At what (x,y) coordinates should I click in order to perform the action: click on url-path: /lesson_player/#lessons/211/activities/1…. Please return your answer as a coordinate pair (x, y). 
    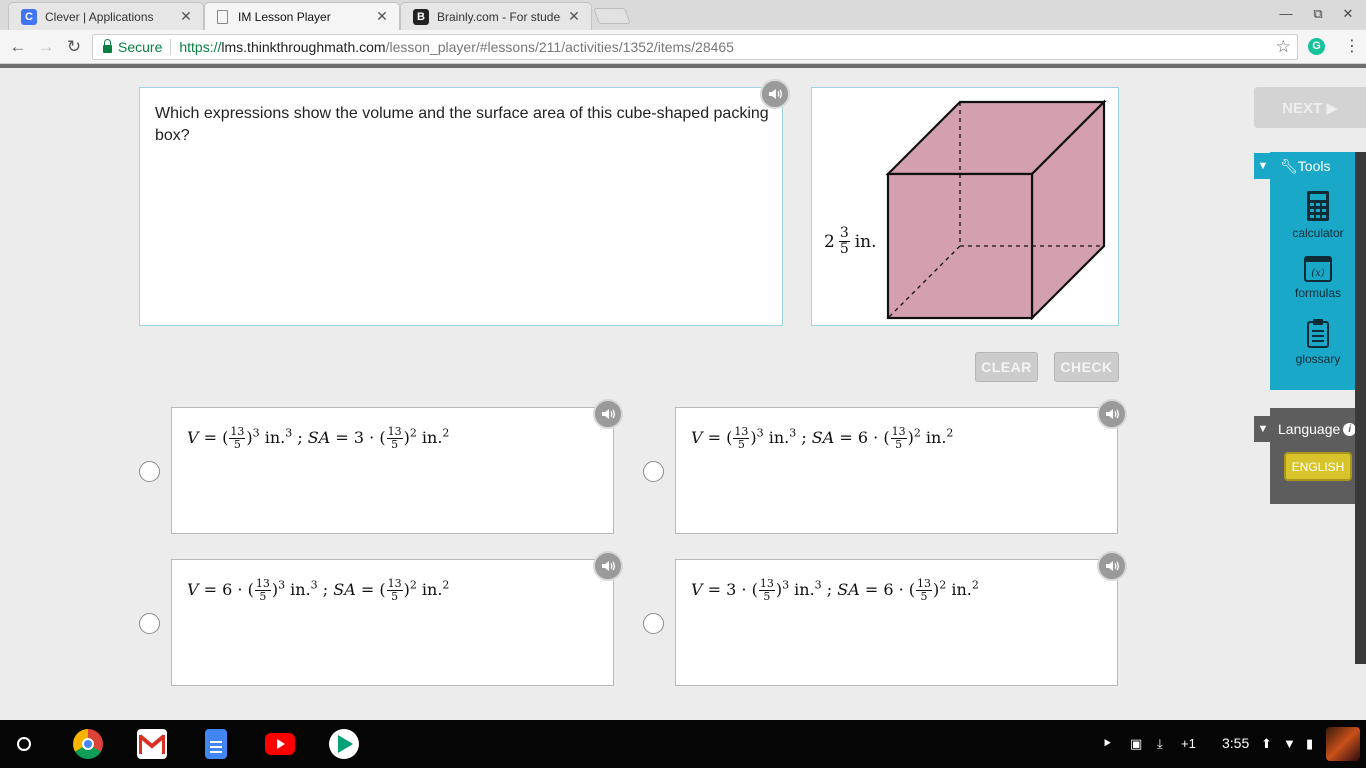
    Looking at the image, I should click on (559, 47).